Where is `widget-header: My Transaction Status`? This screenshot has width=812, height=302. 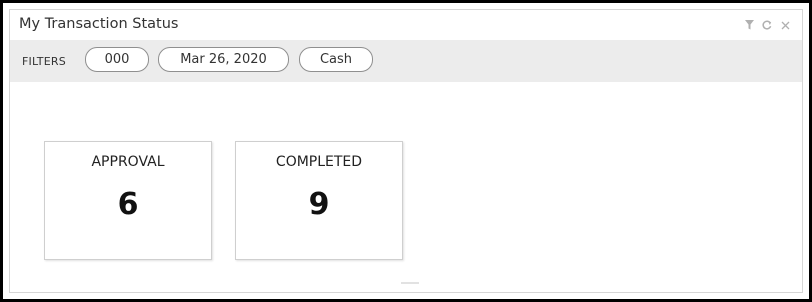
widget-header: My Transaction Status is located at coordinates (406, 25).